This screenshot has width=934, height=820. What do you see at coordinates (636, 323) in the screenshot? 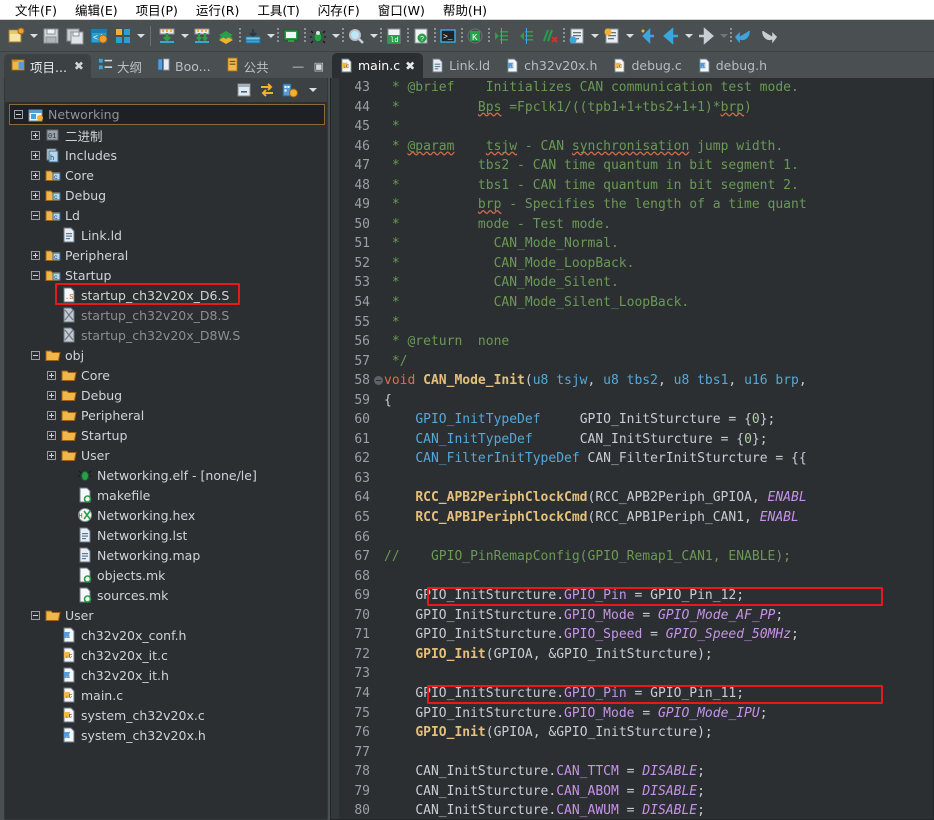
I see `code-line: 55 *` at bounding box center [636, 323].